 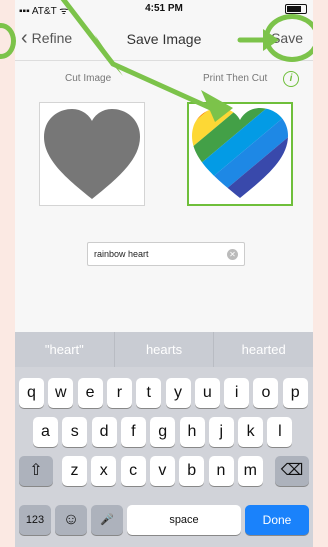 I want to click on annotation-overlay, so click(x=169, y=61).